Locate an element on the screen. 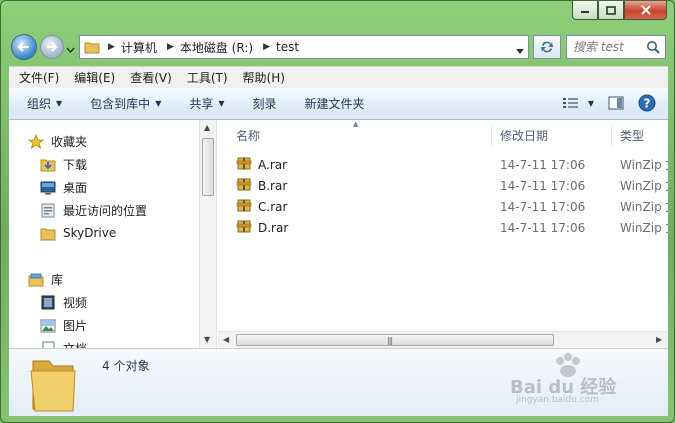 This screenshot has height=423, width=675. nav-pictures: 图片 is located at coordinates (63, 325).